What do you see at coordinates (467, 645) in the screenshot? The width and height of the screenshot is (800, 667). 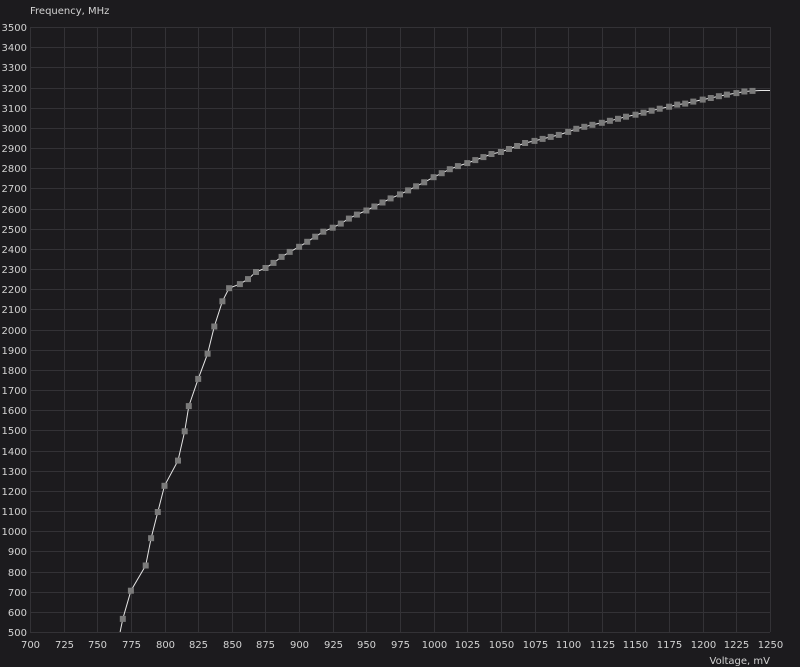 I see `x-tick-label: 1025` at bounding box center [467, 645].